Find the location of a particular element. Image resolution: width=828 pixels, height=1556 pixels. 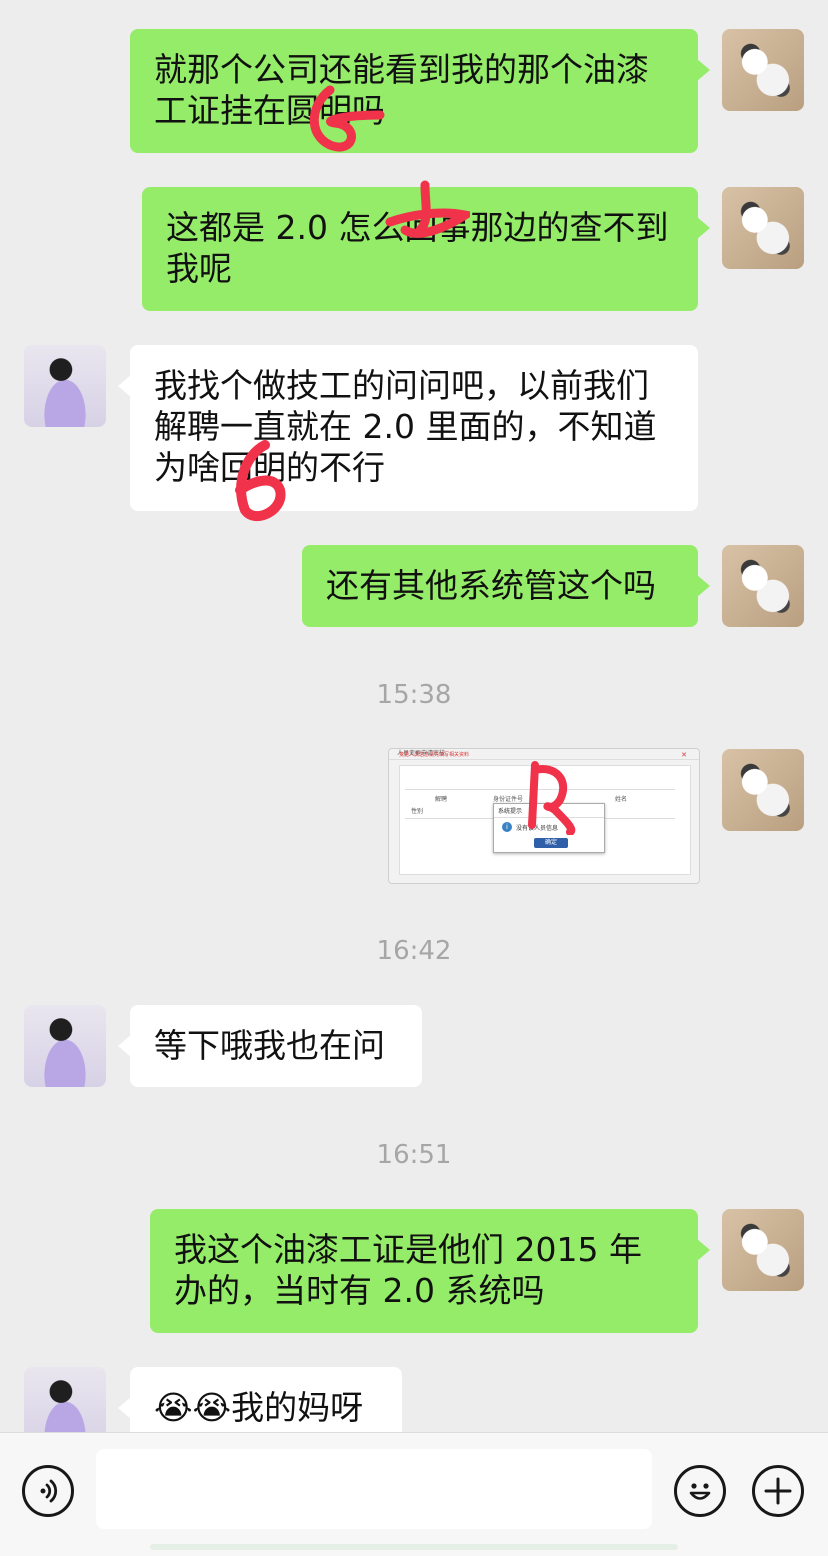

image-dialog-title: 系统提示 is located at coordinates (549, 811).